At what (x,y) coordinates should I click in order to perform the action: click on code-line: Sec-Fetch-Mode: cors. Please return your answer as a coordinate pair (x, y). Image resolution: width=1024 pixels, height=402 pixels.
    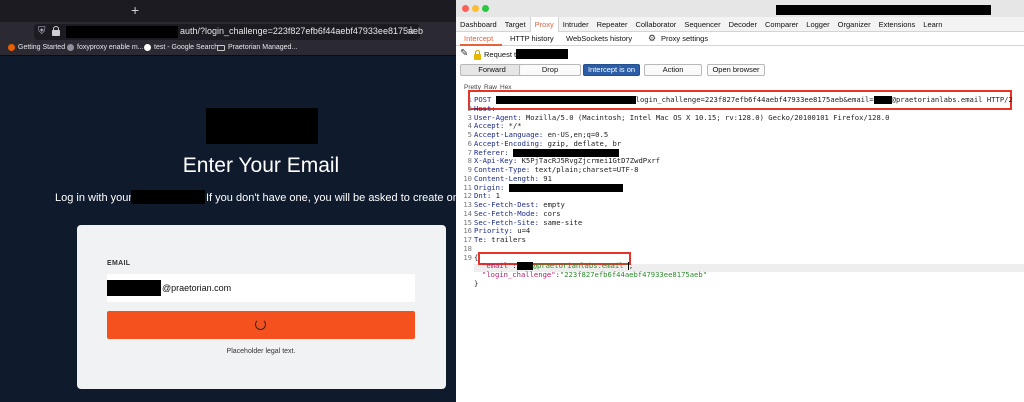
    Looking at the image, I should click on (517, 213).